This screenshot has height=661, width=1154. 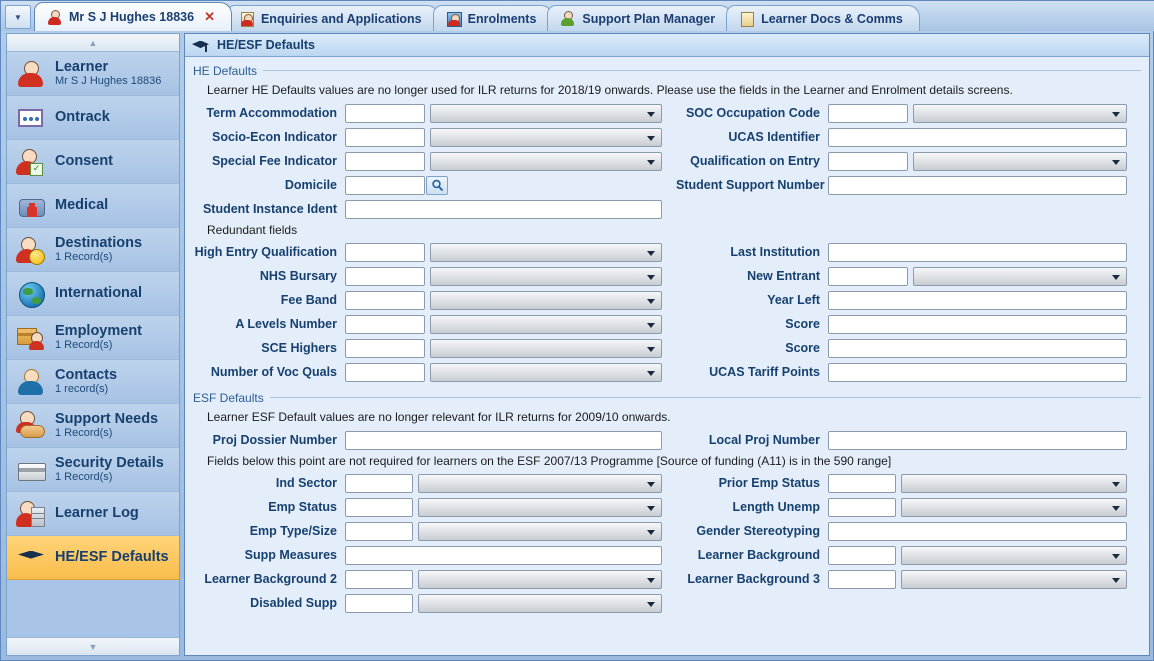 What do you see at coordinates (18, 17) in the screenshot?
I see `tab-list-dropdown-button: ▼` at bounding box center [18, 17].